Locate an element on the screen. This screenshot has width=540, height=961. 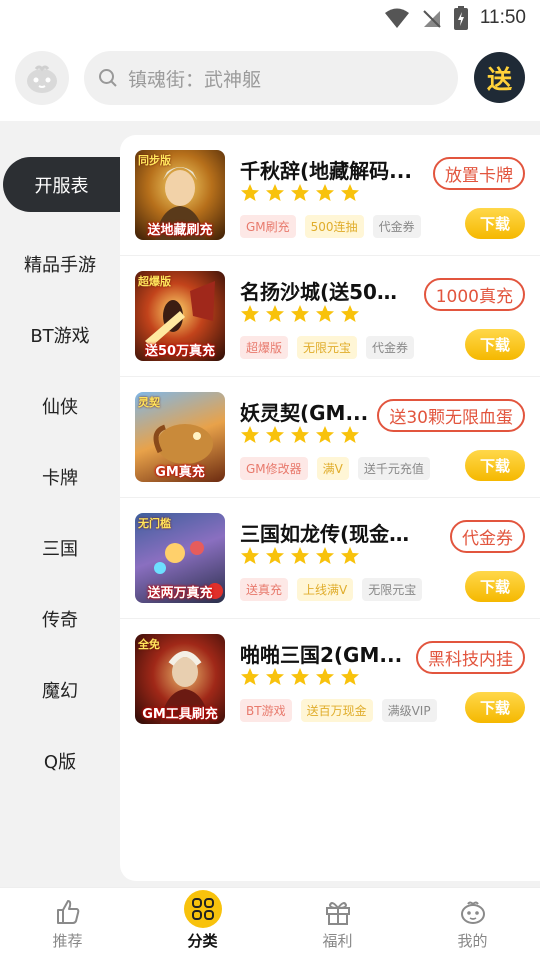
sidebar-item-q-style: Q版 is located at coordinates (60, 760).